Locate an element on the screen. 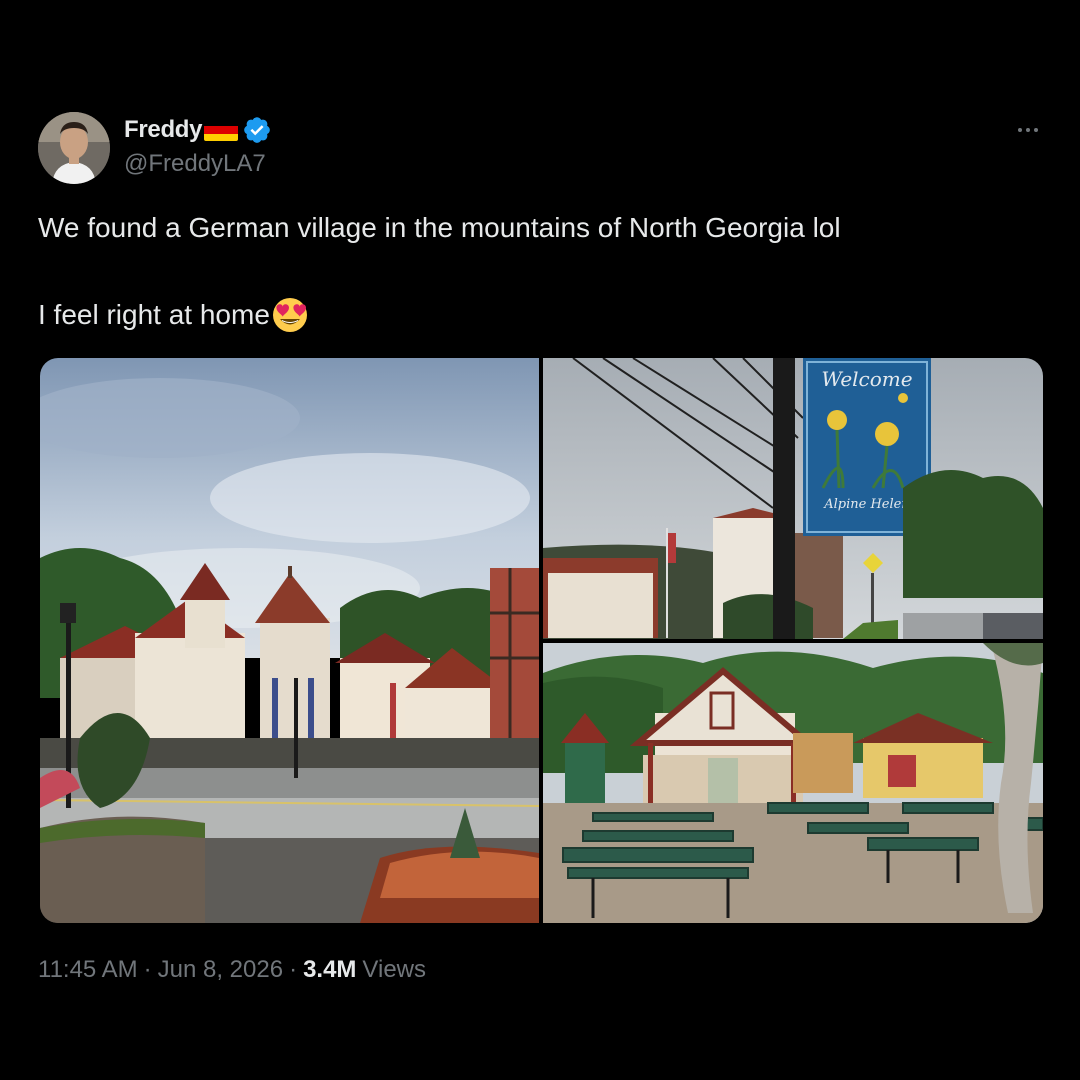 This screenshot has width=1080, height=1080. author-avatar is located at coordinates (74, 148).